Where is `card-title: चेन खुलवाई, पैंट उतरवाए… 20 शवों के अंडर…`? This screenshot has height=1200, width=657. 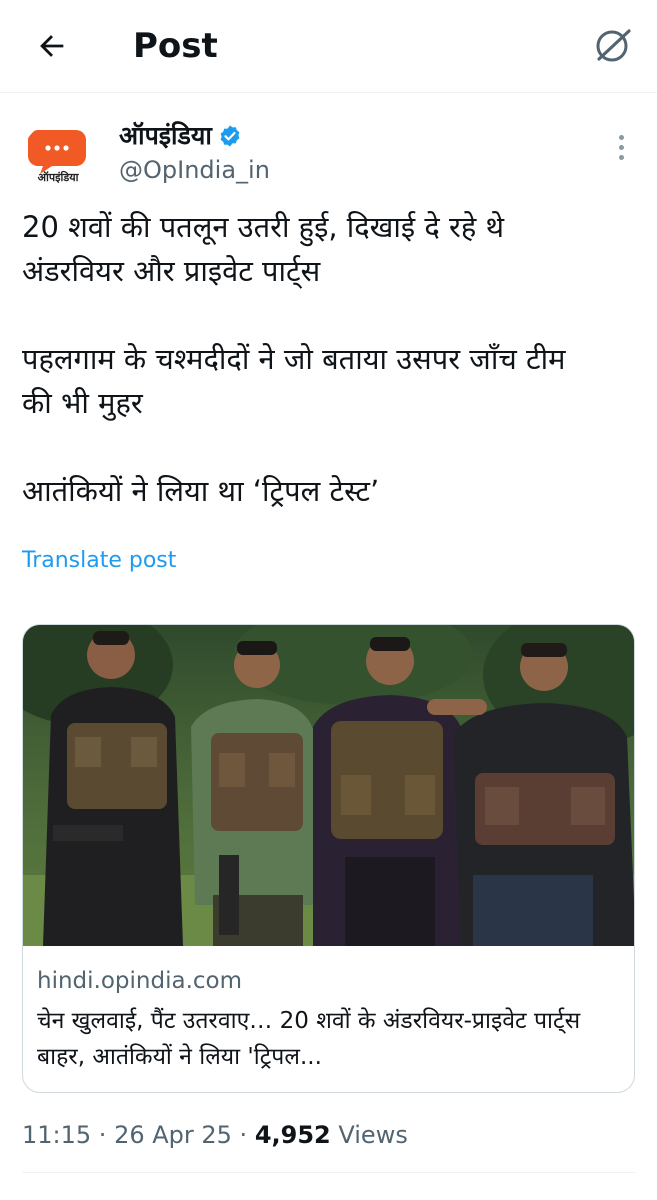 card-title: चेन खुलवाई, पैंट उतरवाए… 20 शवों के अंडर… is located at coordinates (309, 1039).